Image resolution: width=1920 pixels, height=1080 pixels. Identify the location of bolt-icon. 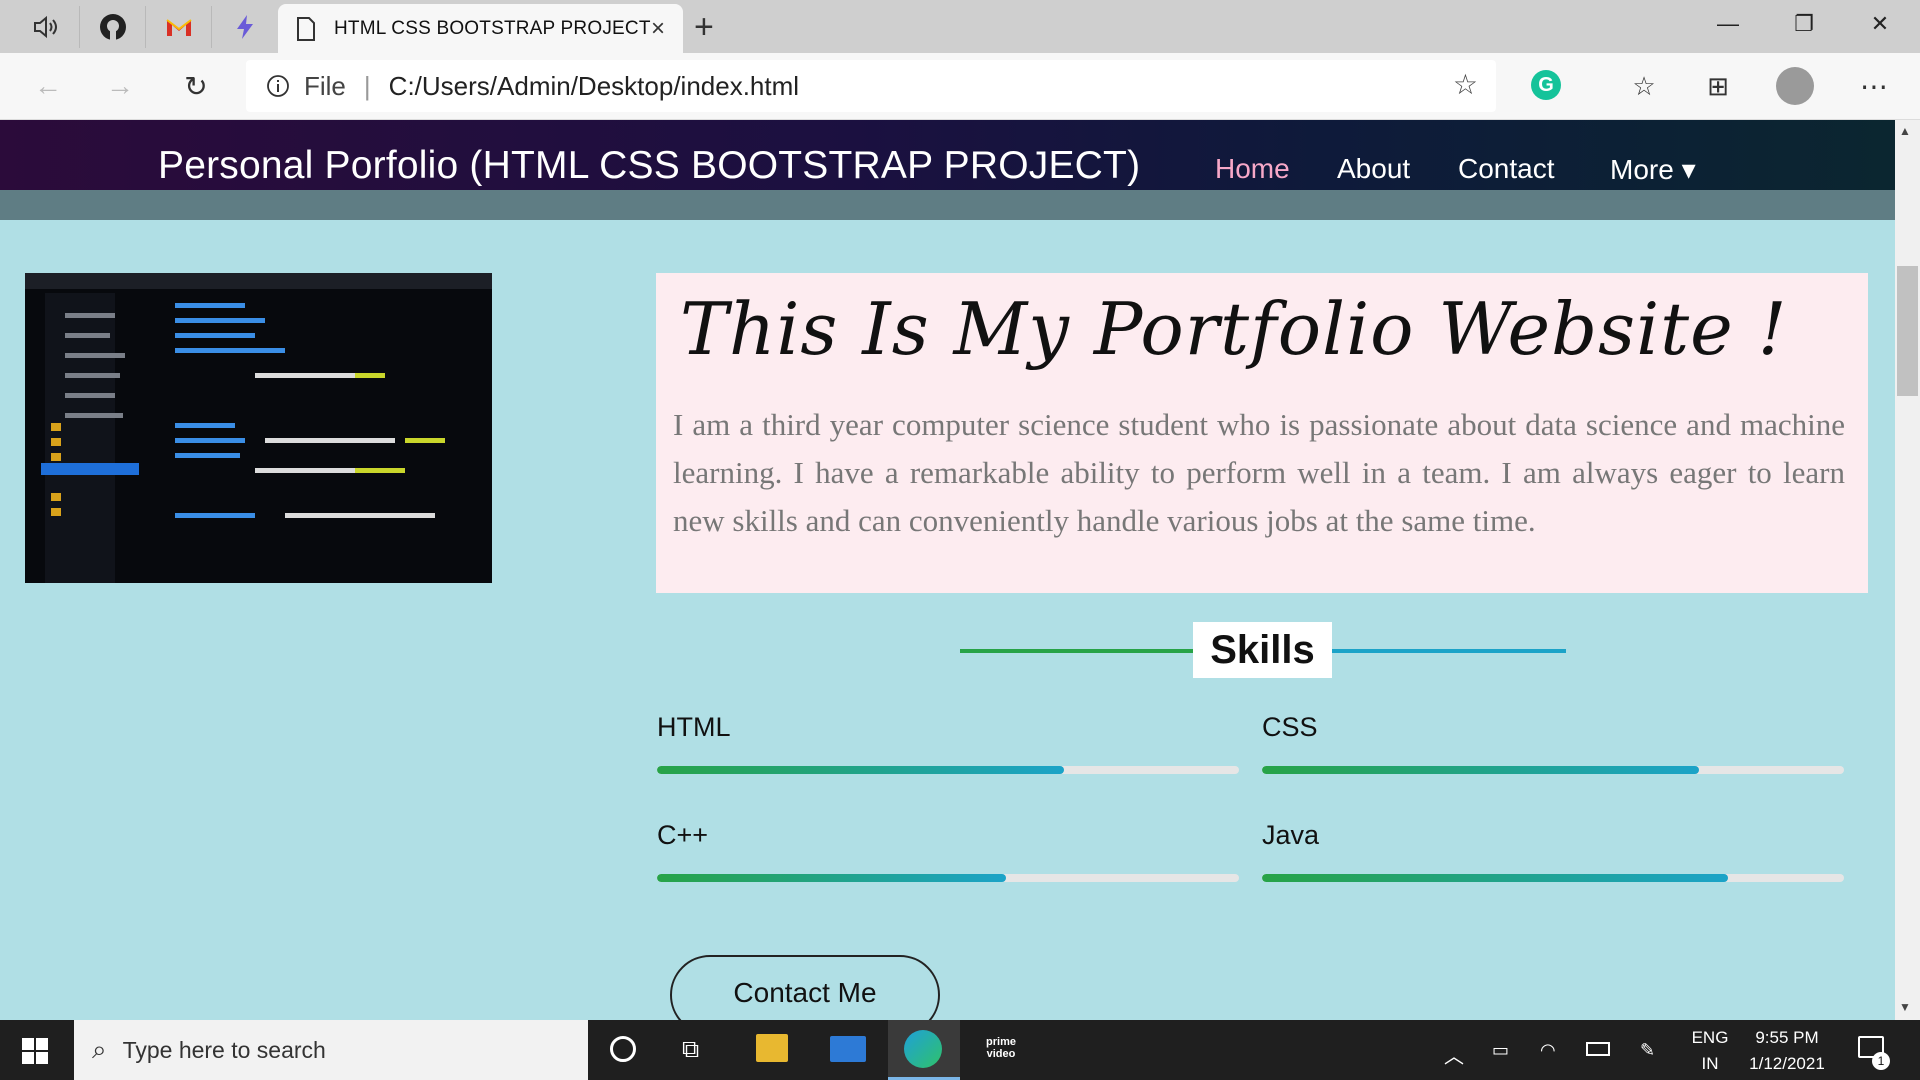
(245, 27).